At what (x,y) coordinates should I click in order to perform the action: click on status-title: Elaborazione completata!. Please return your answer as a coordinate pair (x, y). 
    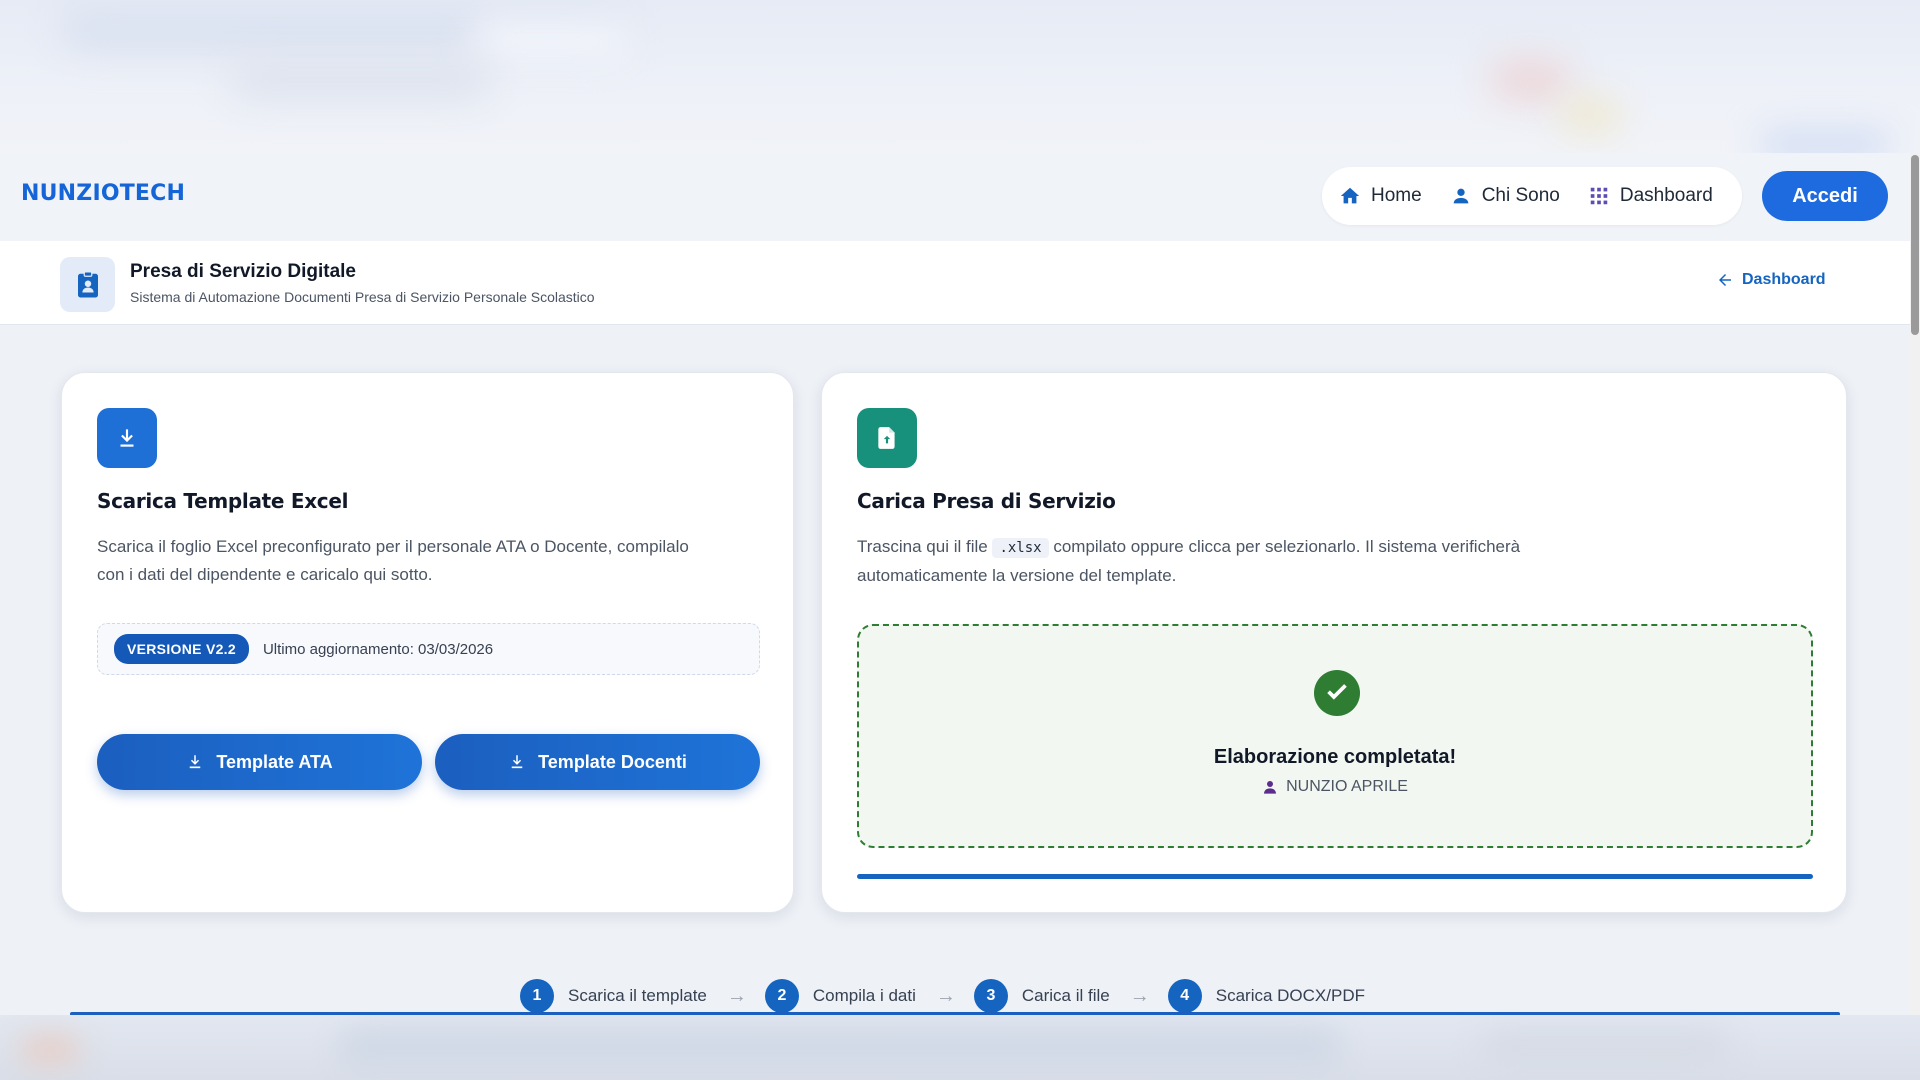
    Looking at the image, I should click on (1335, 757).